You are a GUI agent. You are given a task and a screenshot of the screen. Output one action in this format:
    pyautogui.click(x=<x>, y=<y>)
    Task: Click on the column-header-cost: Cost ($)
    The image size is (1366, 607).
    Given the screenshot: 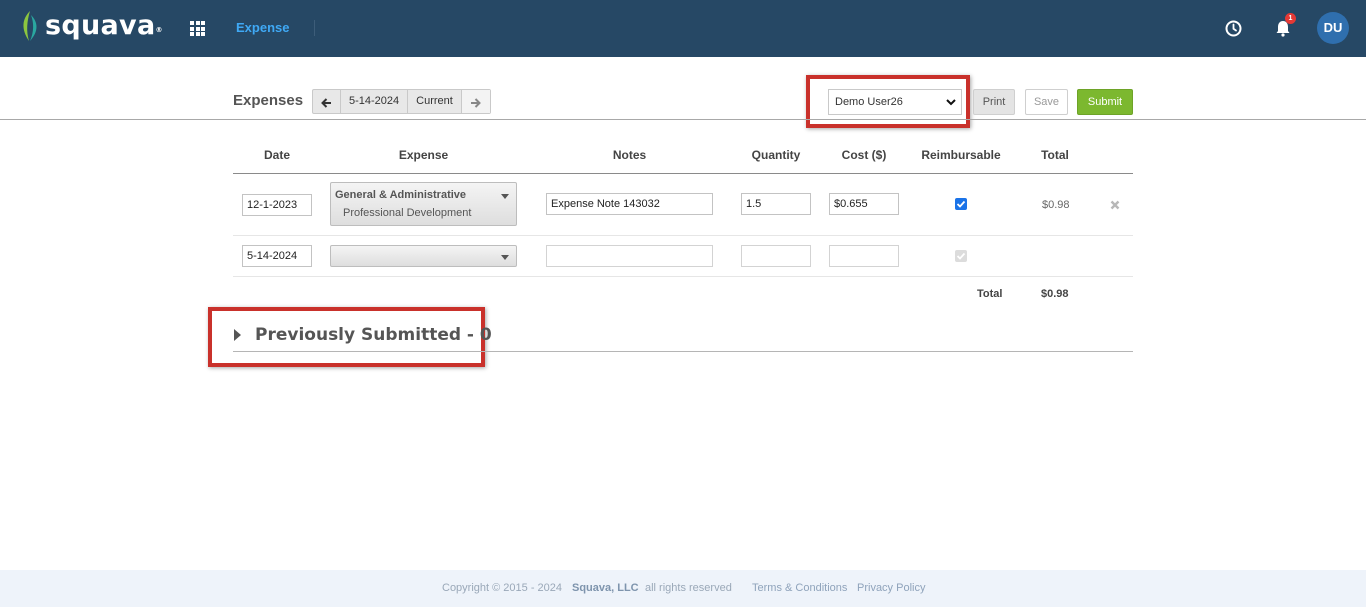 What is the action you would take?
    pyautogui.click(x=864, y=155)
    